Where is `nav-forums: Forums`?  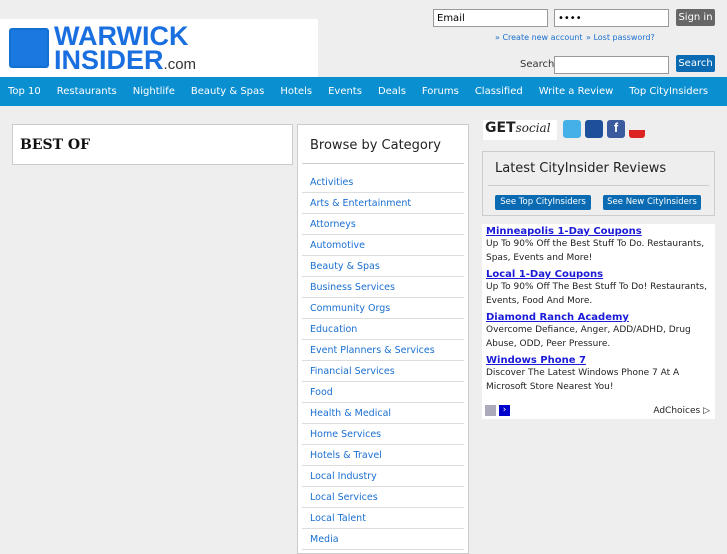
nav-forums: Forums is located at coordinates (440, 91).